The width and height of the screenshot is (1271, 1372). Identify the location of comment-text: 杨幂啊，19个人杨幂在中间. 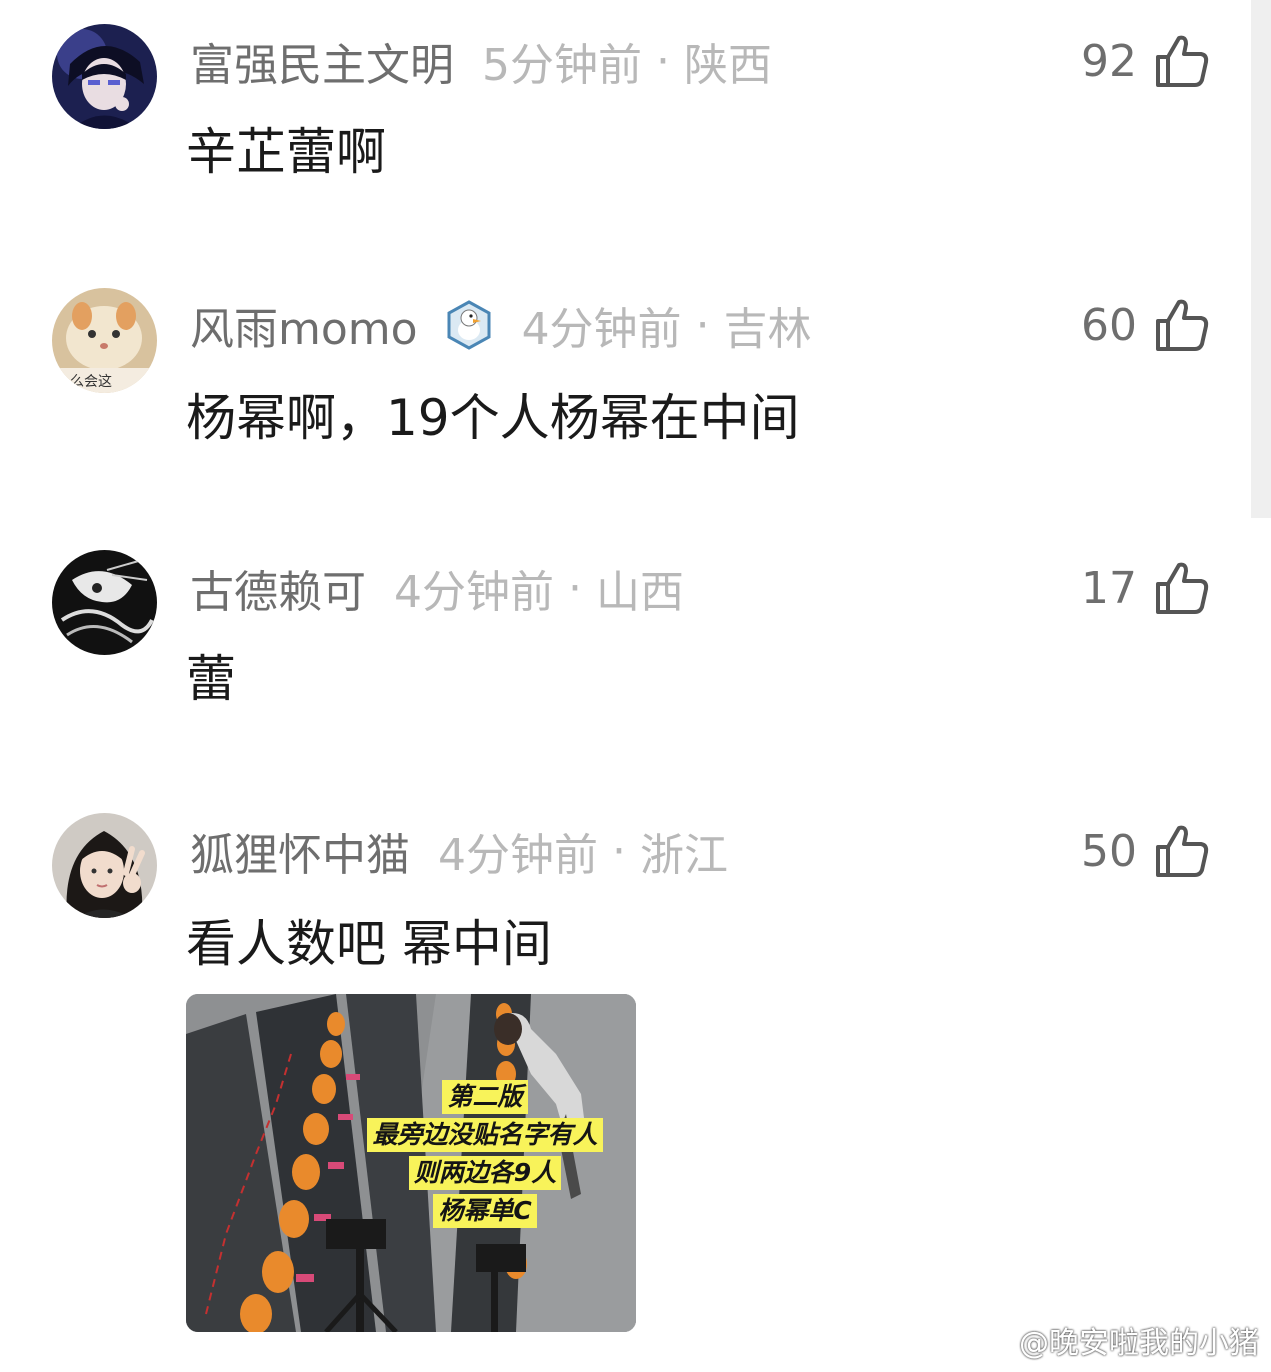
(493, 418).